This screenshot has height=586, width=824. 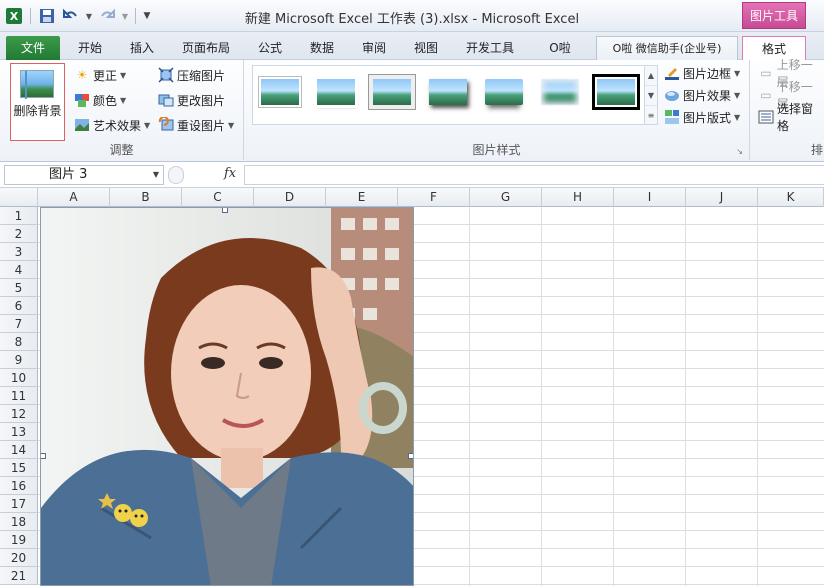 What do you see at coordinates (19, 414) in the screenshot?
I see `row-header: 12` at bounding box center [19, 414].